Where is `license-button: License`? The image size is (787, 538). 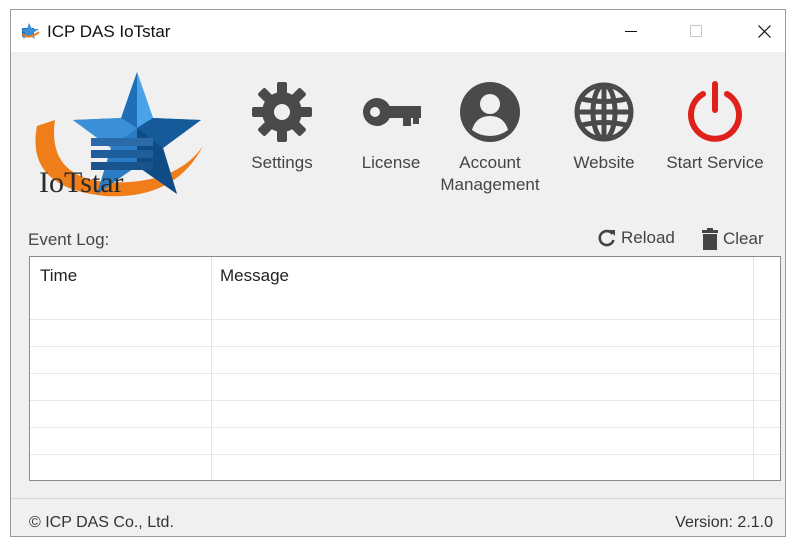 license-button: License is located at coordinates (391, 127).